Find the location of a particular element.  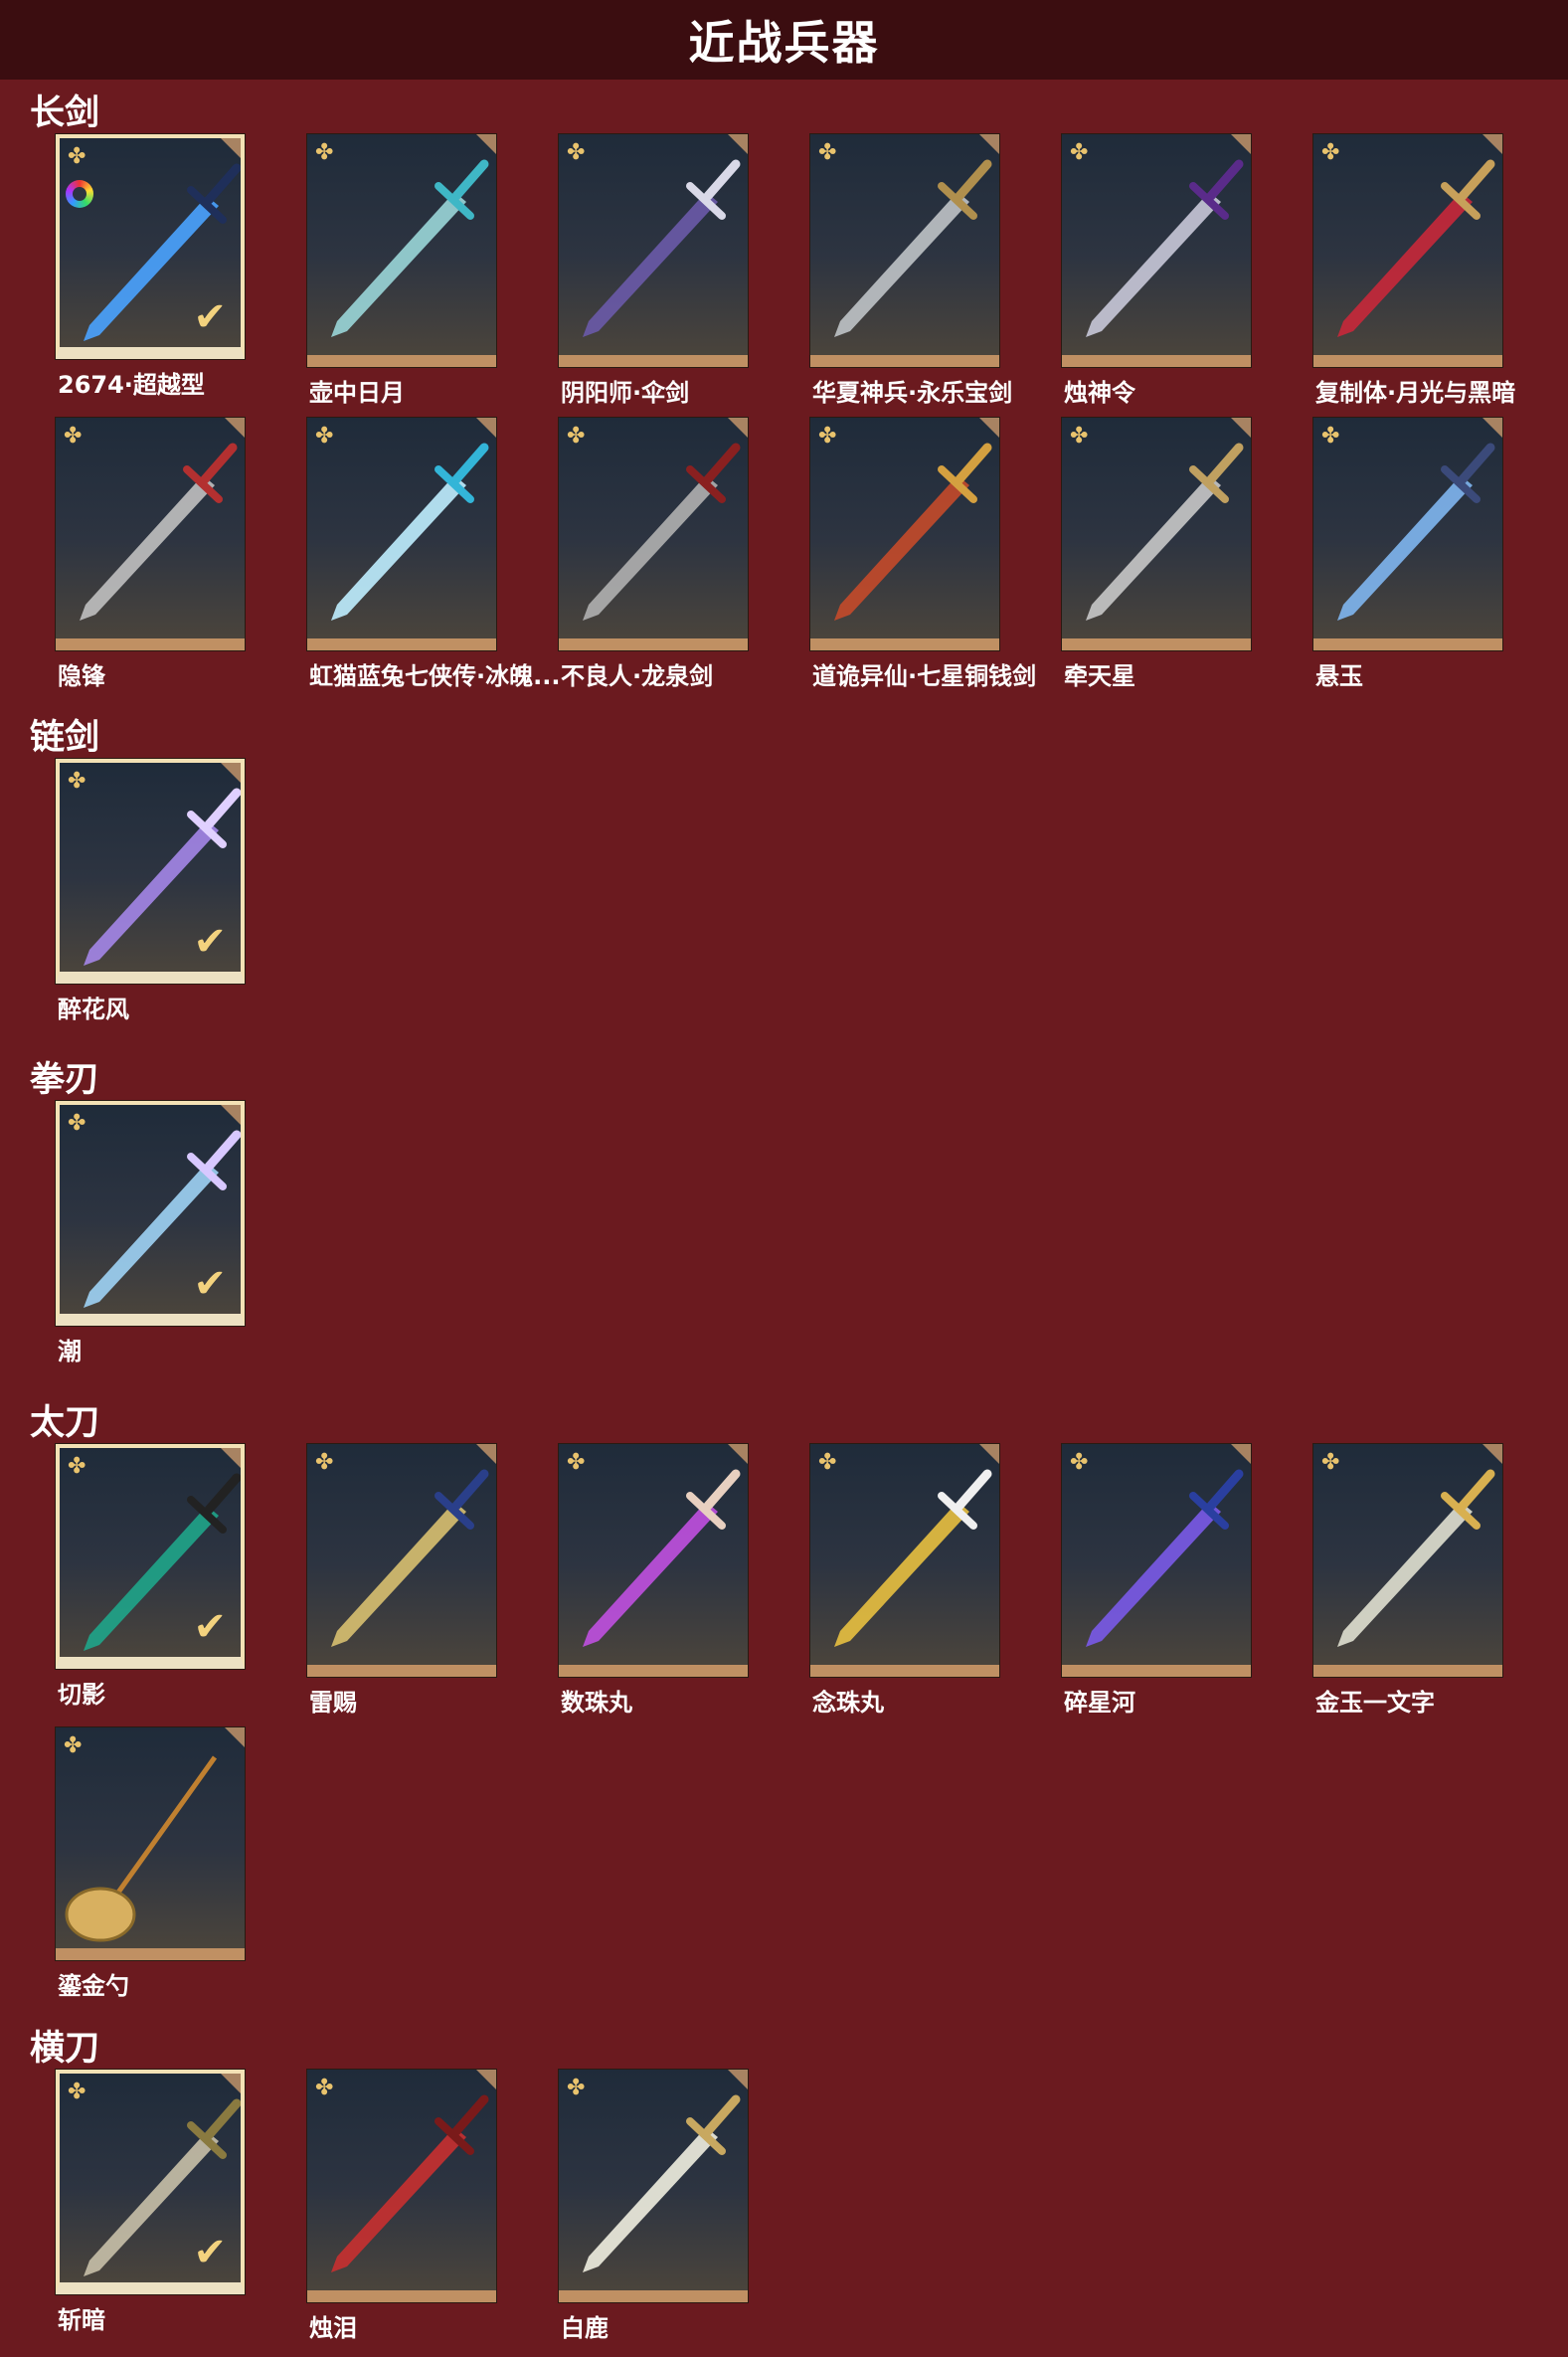

weapon-item: ✤ 华夏神兵·永乐宝剑 is located at coordinates (897, 271).